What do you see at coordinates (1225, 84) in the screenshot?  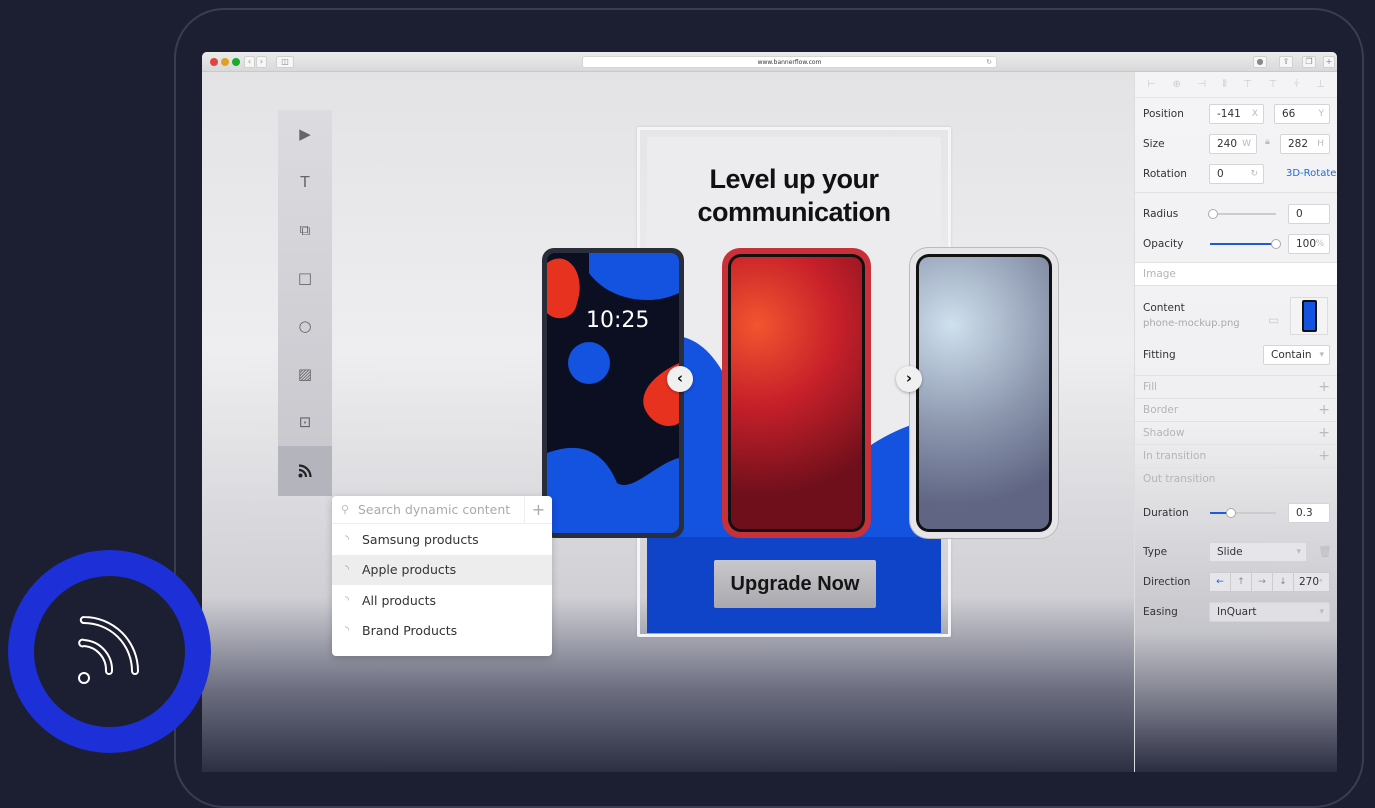 I see `distribute-h-icon: ⫴` at bounding box center [1225, 84].